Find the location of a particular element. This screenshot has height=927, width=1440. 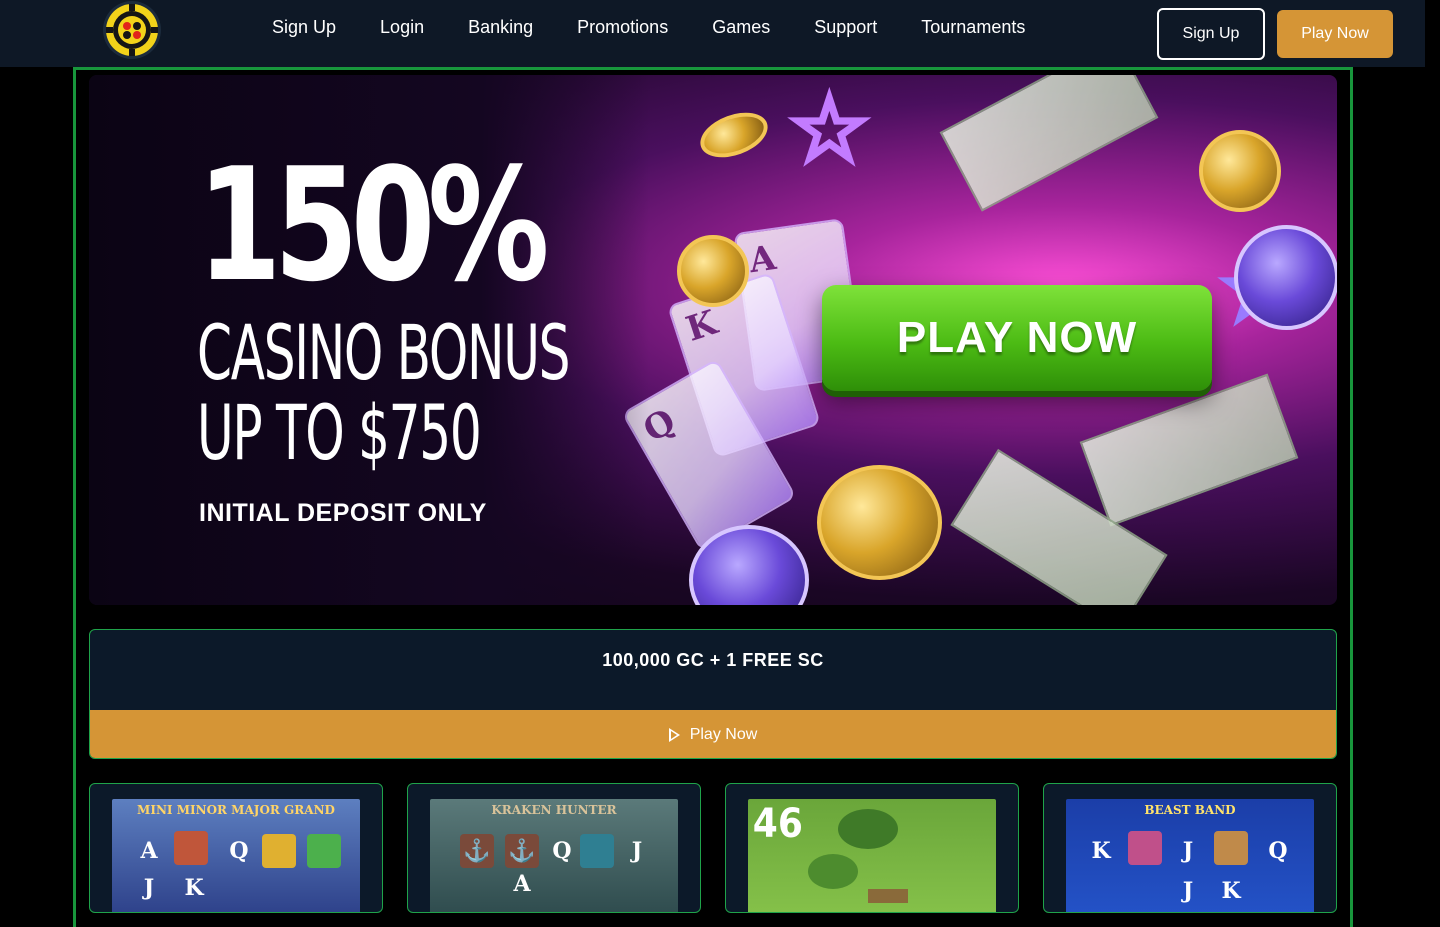

banner-subtext: INITIAL DEPOSIT ONLY is located at coordinates (343, 513).